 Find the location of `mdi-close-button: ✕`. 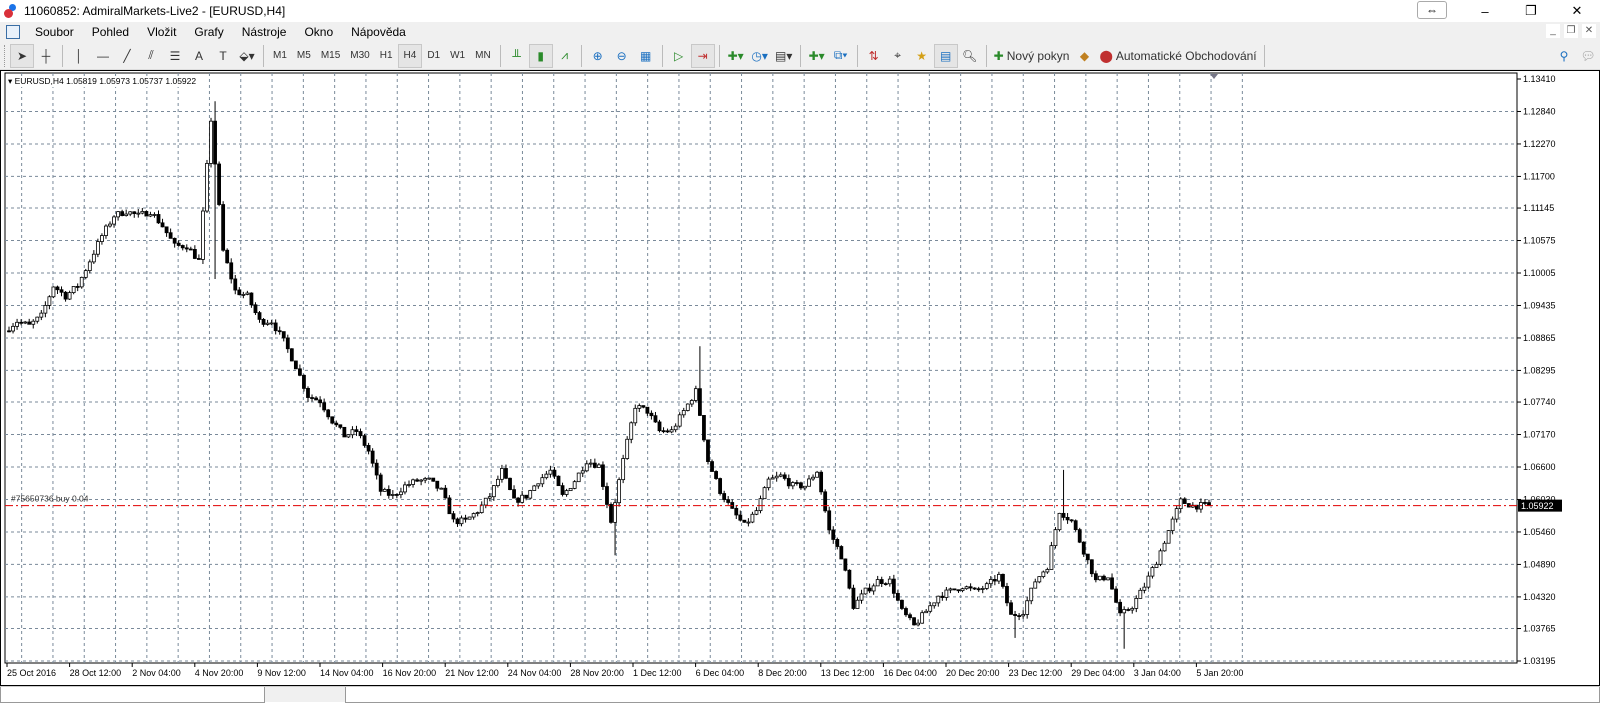

mdi-close-button: ✕ is located at coordinates (1589, 31).